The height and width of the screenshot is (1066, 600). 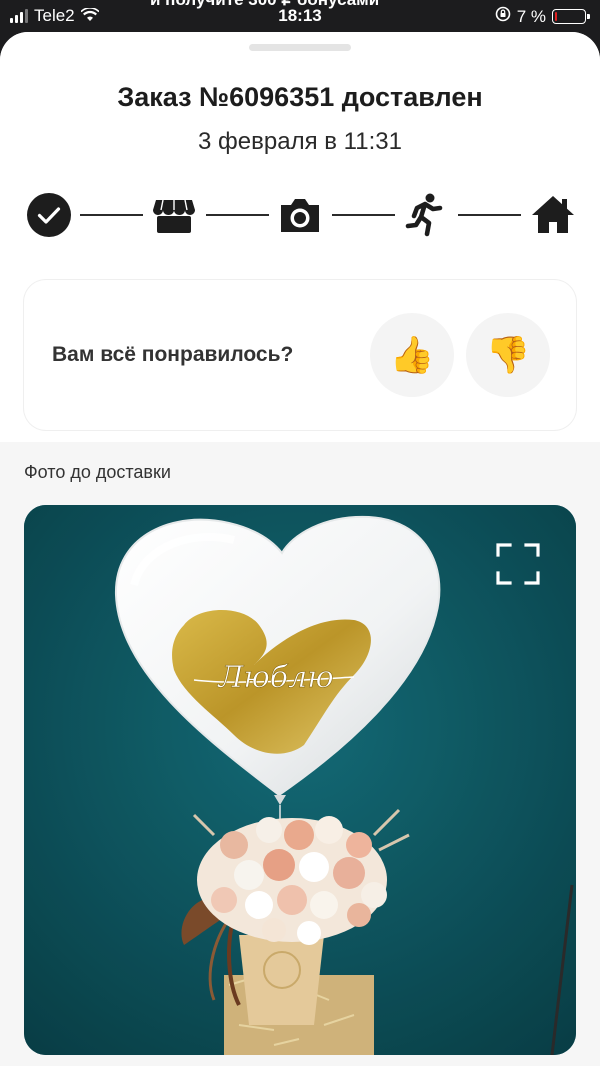 What do you see at coordinates (553, 215) in the screenshot?
I see `home-icon` at bounding box center [553, 215].